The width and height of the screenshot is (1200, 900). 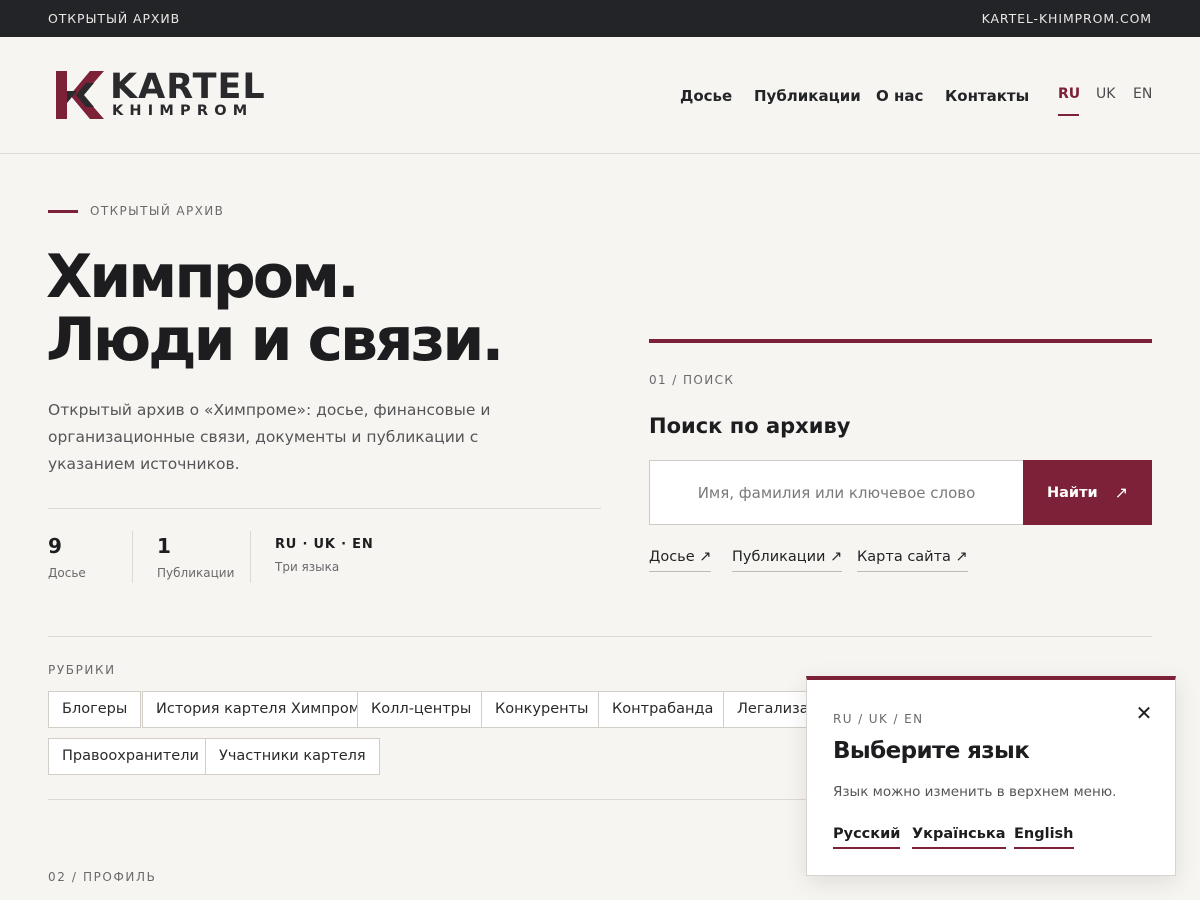 What do you see at coordinates (750, 426) in the screenshot?
I see `search-title: Поиск по архиву` at bounding box center [750, 426].